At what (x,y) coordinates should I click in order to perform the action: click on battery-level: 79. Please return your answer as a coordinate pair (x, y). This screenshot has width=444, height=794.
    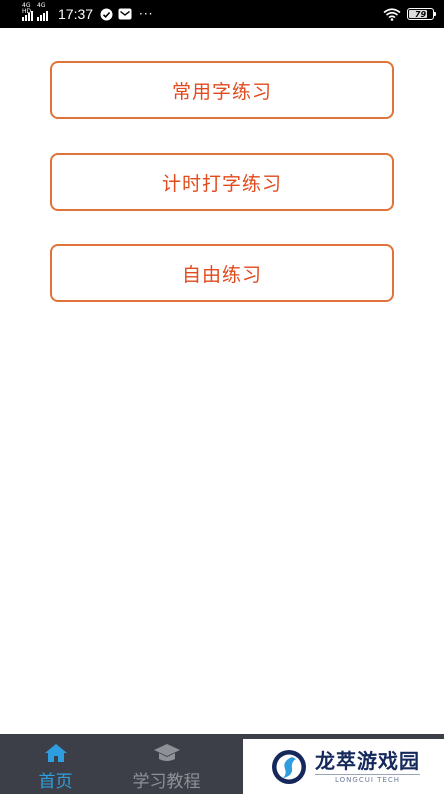
    Looking at the image, I should click on (420, 14).